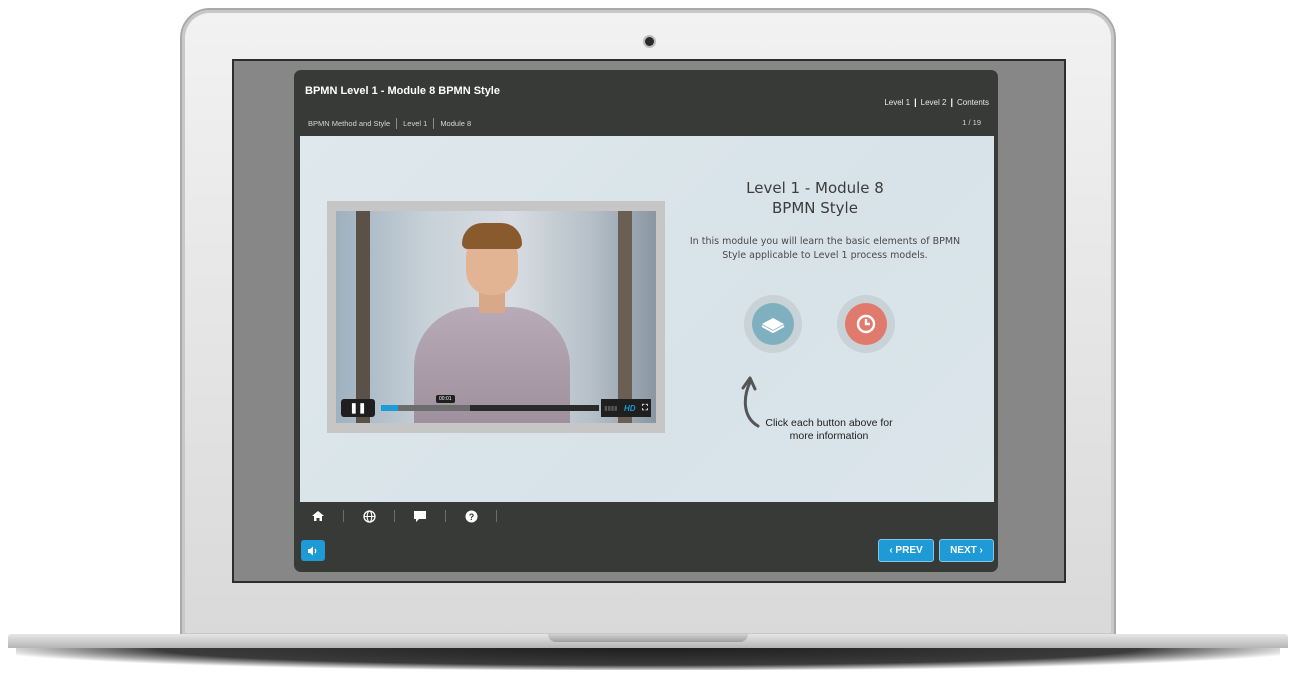 The width and height of the screenshot is (1292, 681). What do you see at coordinates (906, 550) in the screenshot?
I see `prev-button: ‹ PREV` at bounding box center [906, 550].